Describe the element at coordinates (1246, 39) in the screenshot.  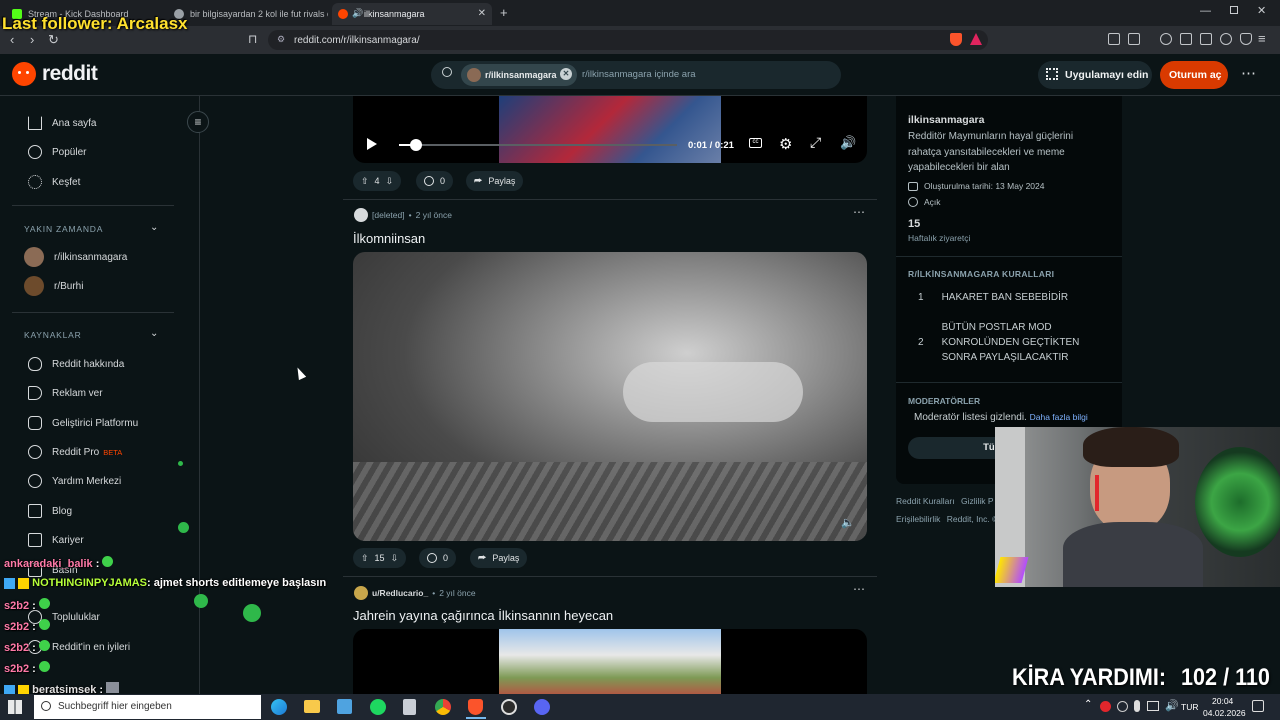
I see `vpn-icon` at that location.